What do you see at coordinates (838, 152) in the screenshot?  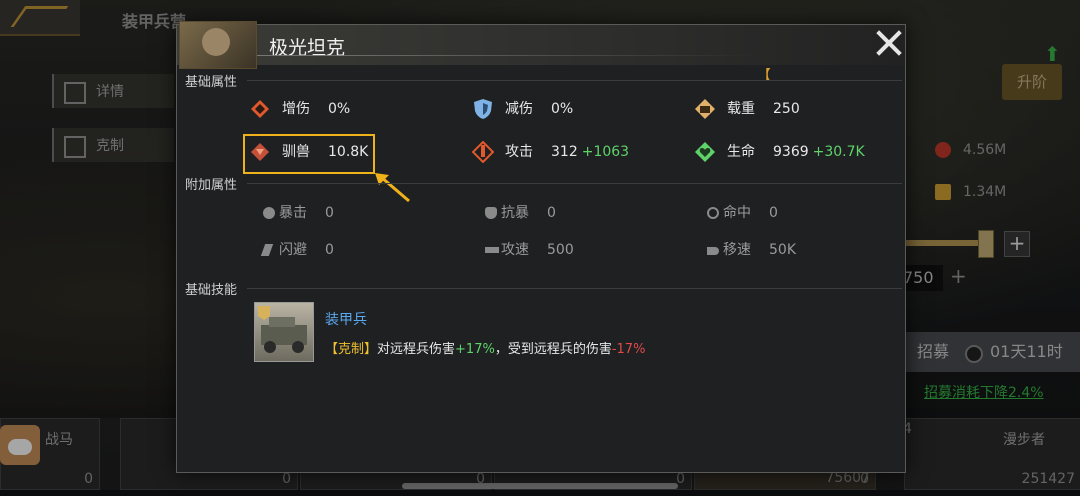 I see `stat-bonus: +30.7K` at bounding box center [838, 152].